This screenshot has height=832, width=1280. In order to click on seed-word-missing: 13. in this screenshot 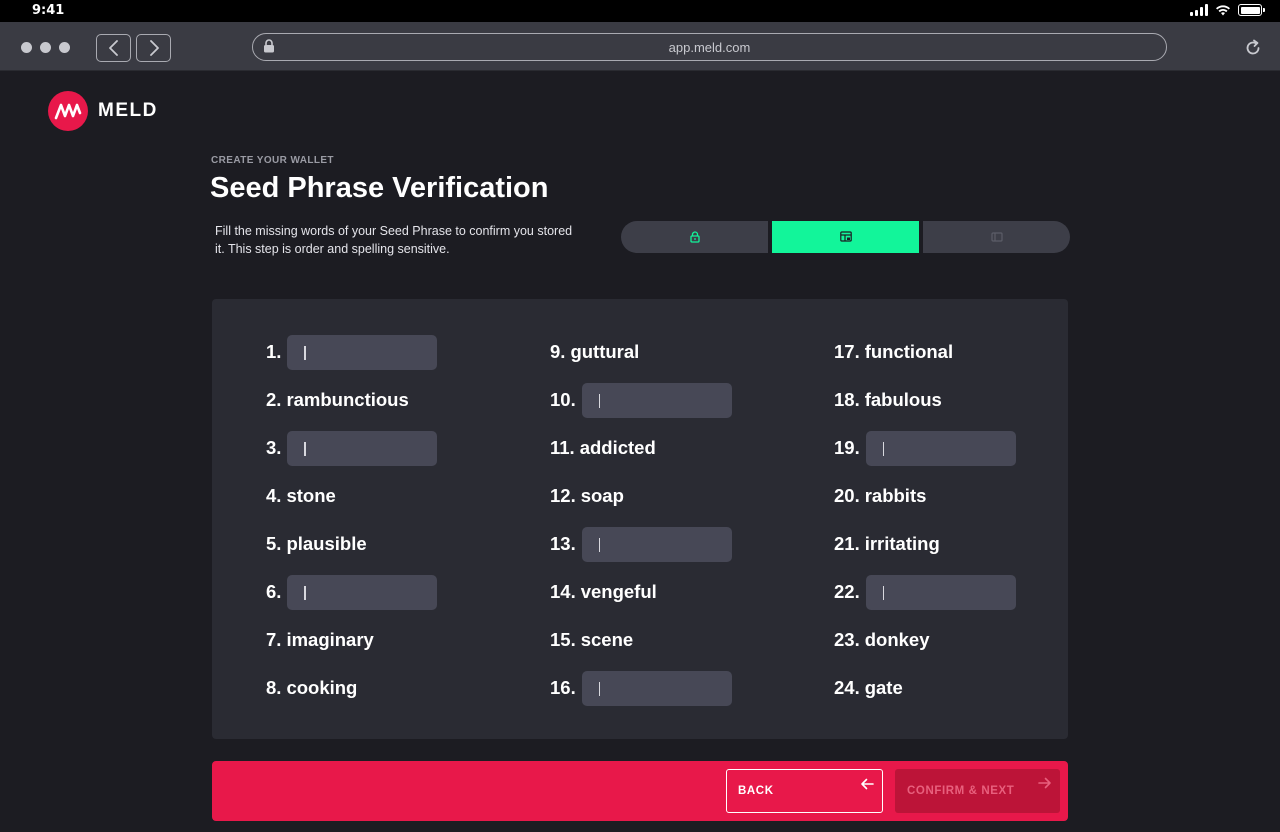, I will do `click(641, 544)`.